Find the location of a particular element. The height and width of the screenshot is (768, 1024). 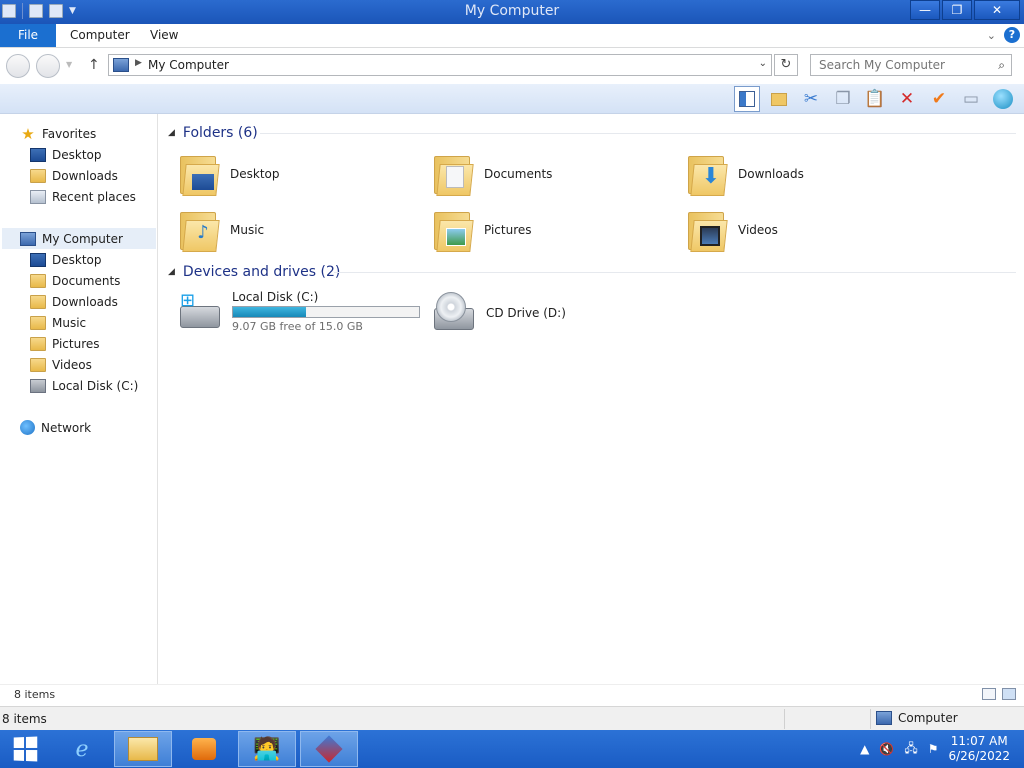

sidebar-item-my-computer: My Computer is located at coordinates (79, 238).